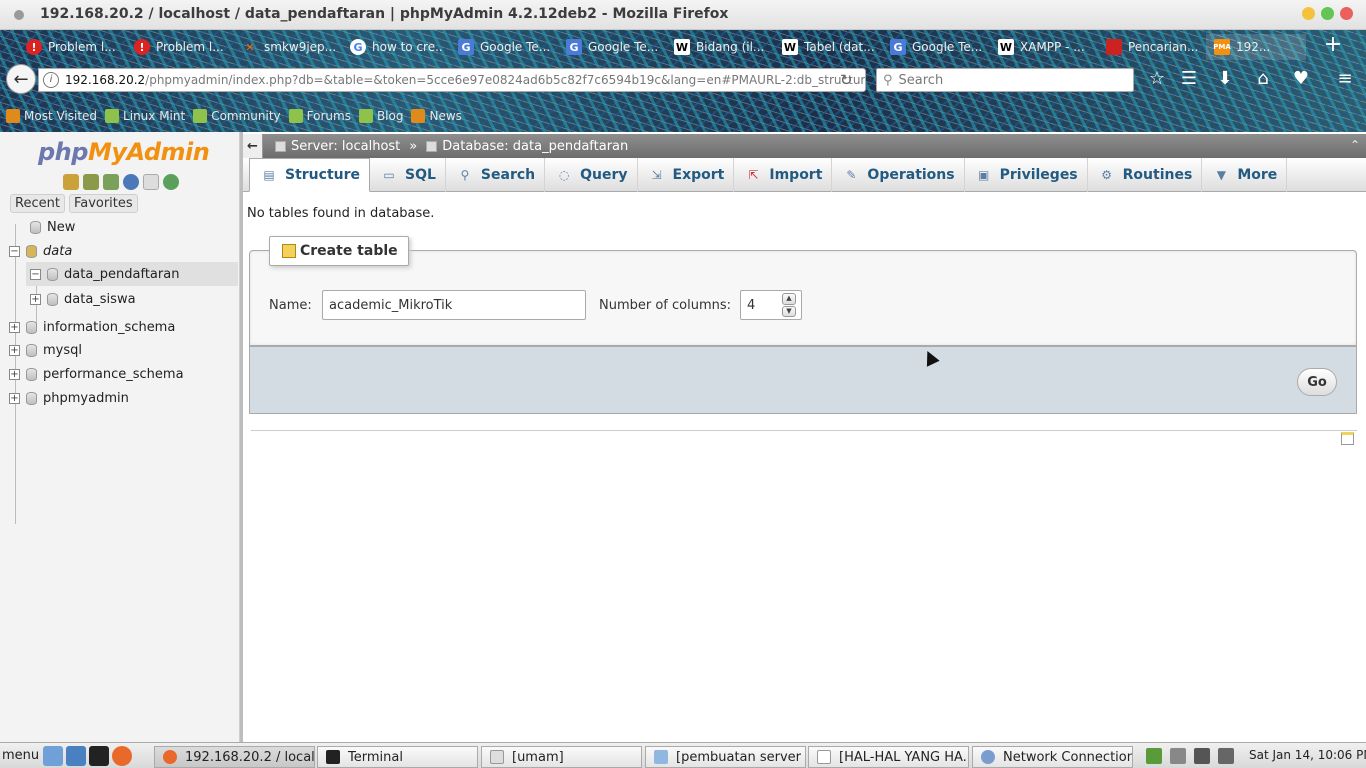 This screenshot has width=1366, height=768. Describe the element at coordinates (122, 755) in the screenshot. I see `firefox-icon` at that location.